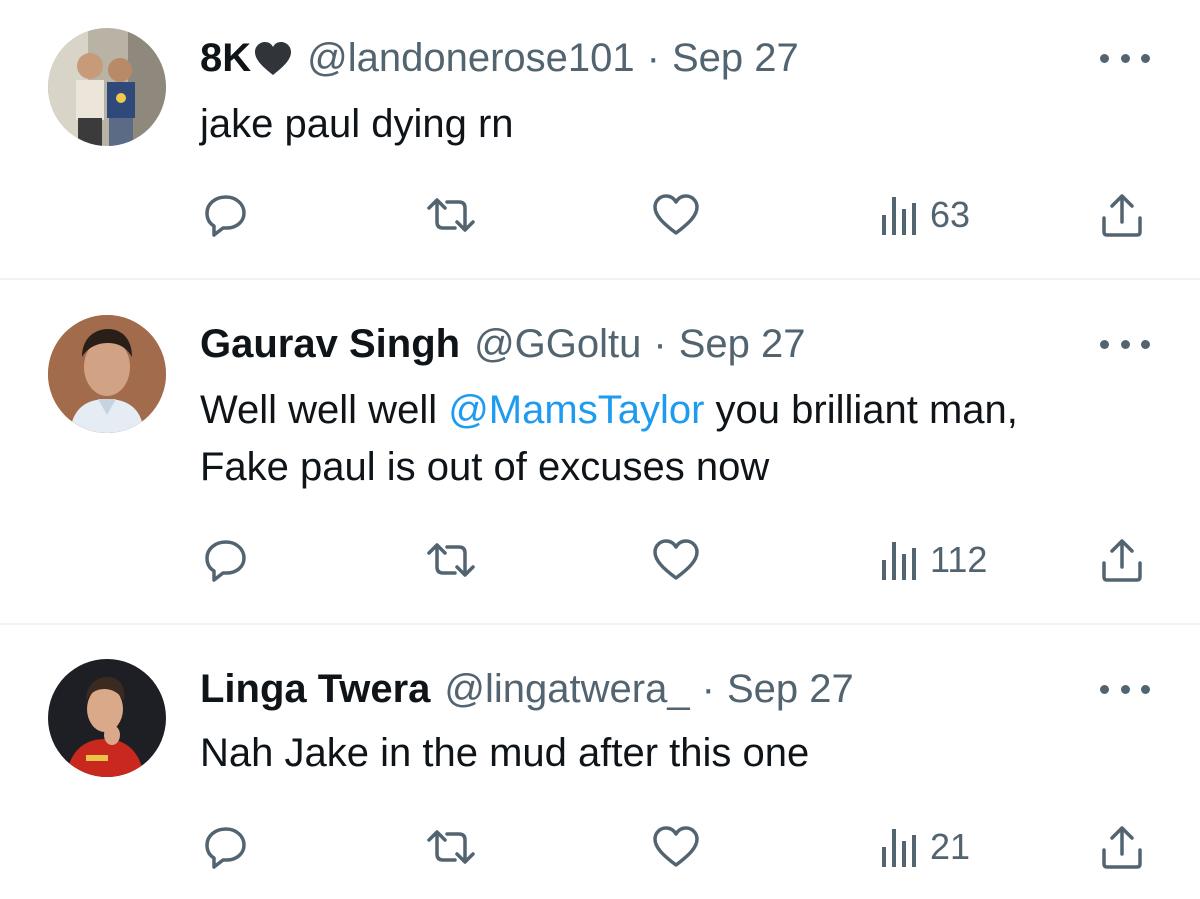  What do you see at coordinates (925, 215) in the screenshot?
I see `views-button: 63` at bounding box center [925, 215].